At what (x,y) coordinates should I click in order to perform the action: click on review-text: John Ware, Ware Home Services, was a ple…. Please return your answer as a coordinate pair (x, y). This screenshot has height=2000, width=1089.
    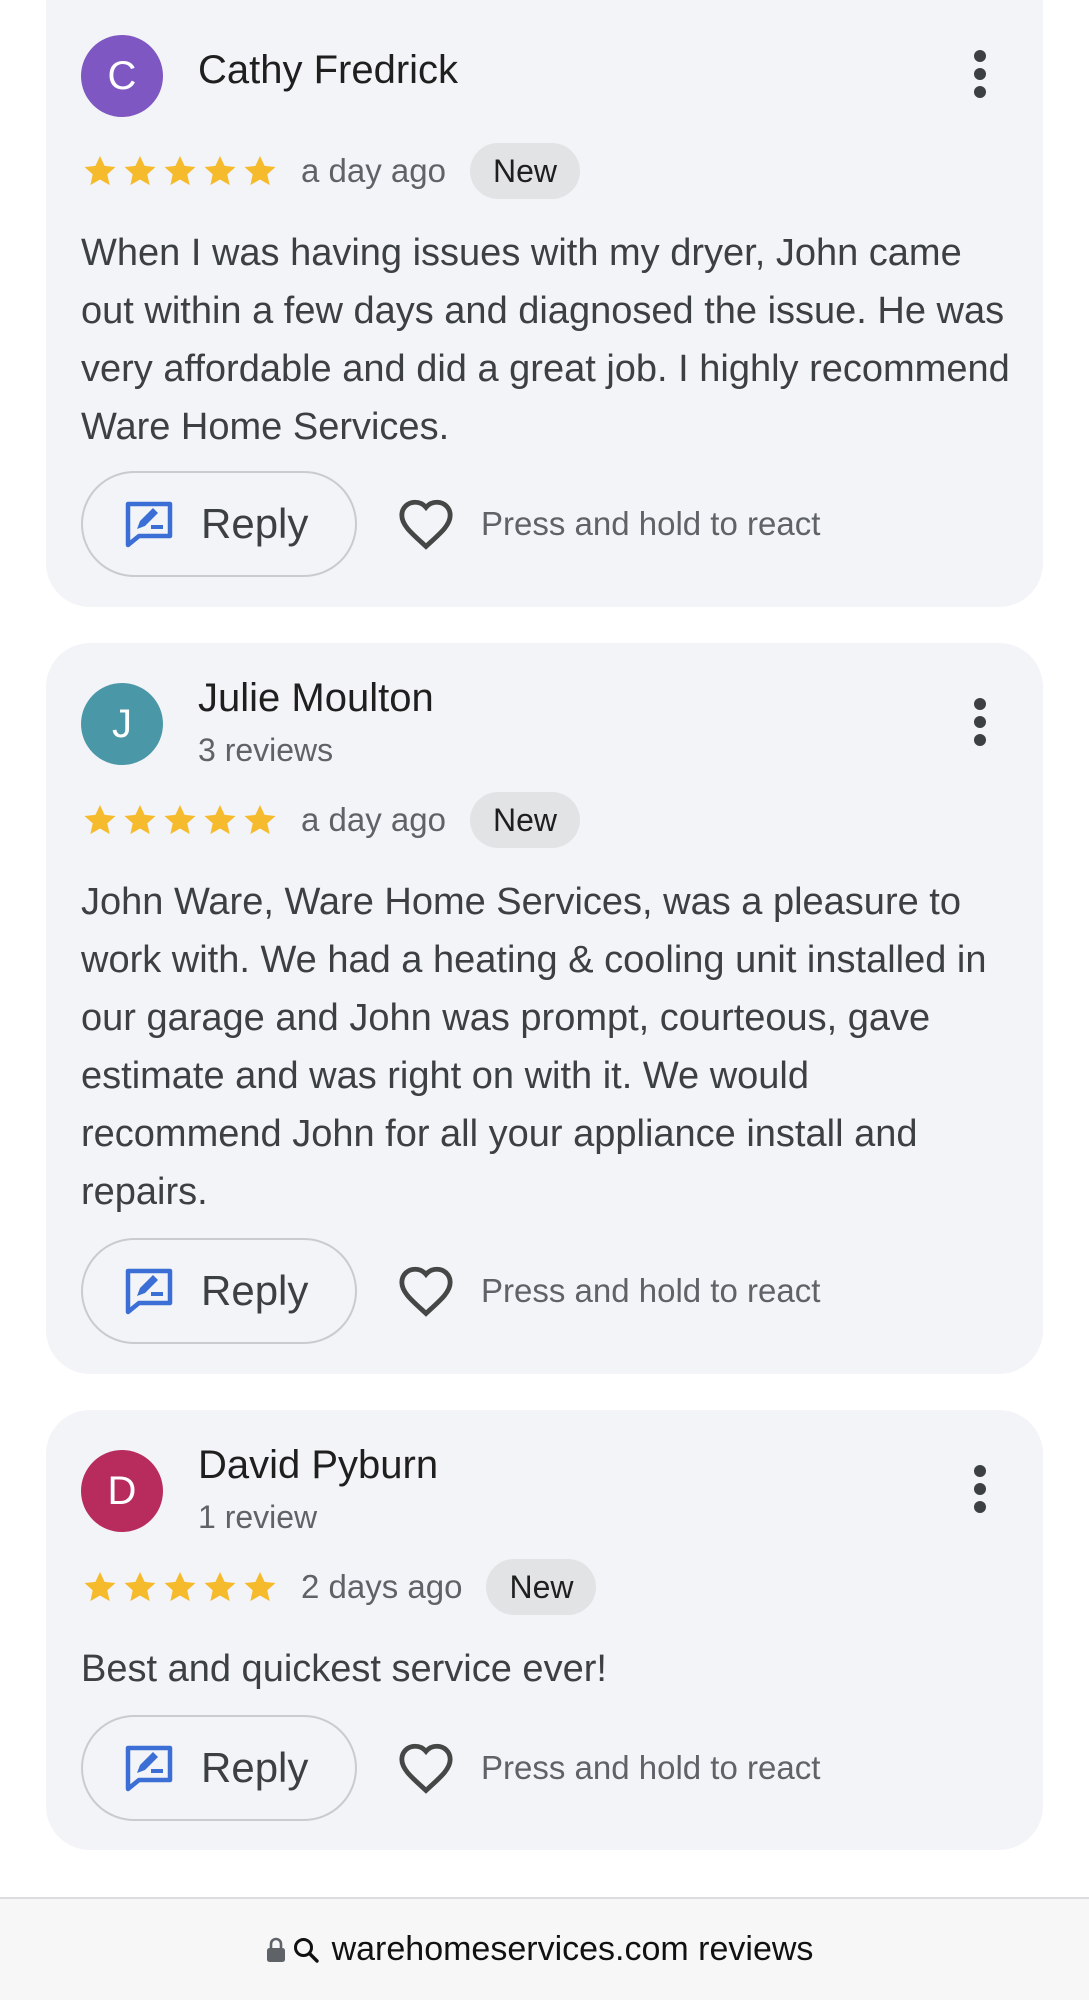
    Looking at the image, I should click on (534, 1047).